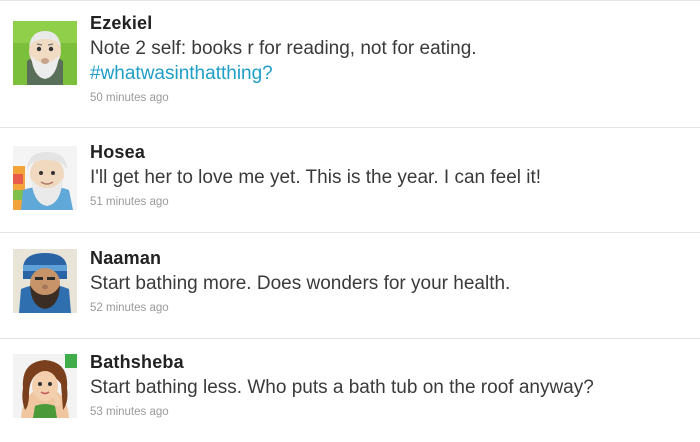  I want to click on tweet-timestamp: 50 minutes ago, so click(390, 98).